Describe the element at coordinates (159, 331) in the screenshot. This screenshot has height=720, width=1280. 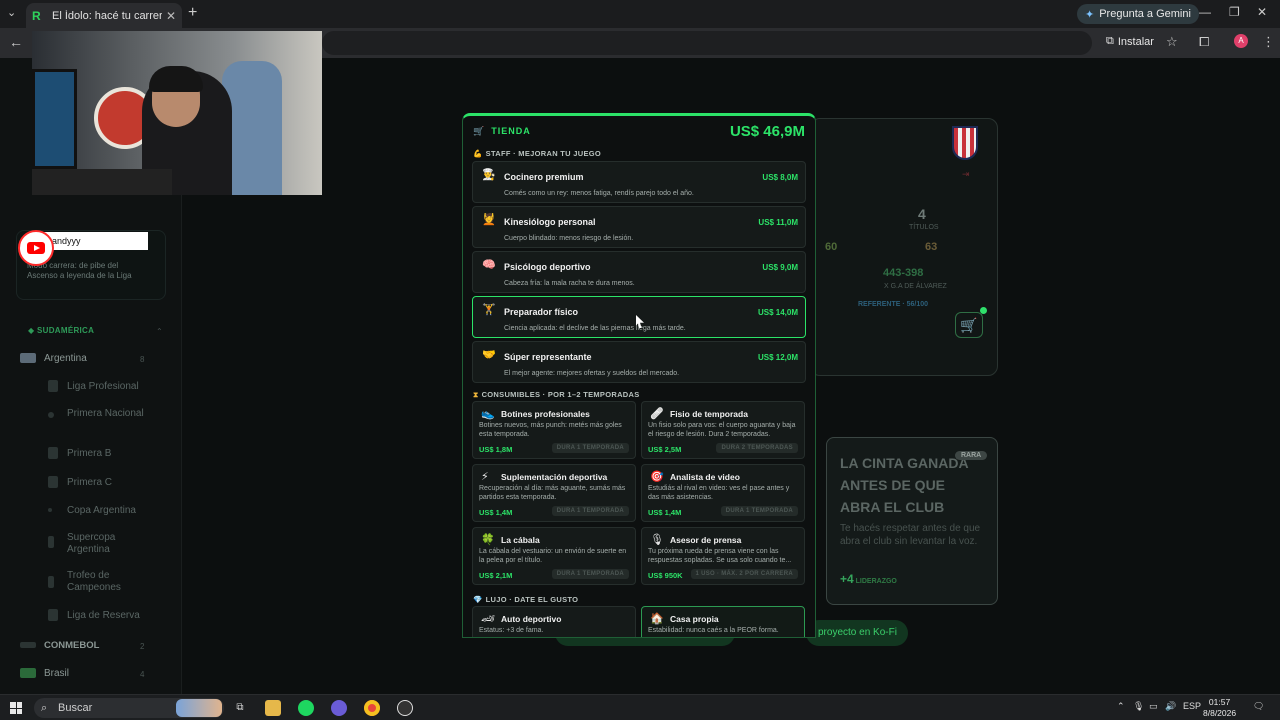
I see `collapse-chevron-icon: ⌃` at that location.